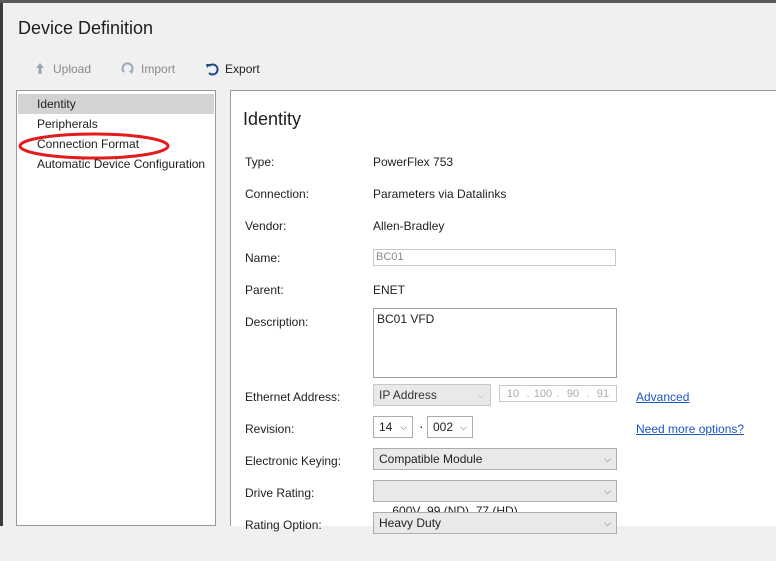  What do you see at coordinates (116, 144) in the screenshot?
I see `nav-item-connection-format: Connection Format` at bounding box center [116, 144].